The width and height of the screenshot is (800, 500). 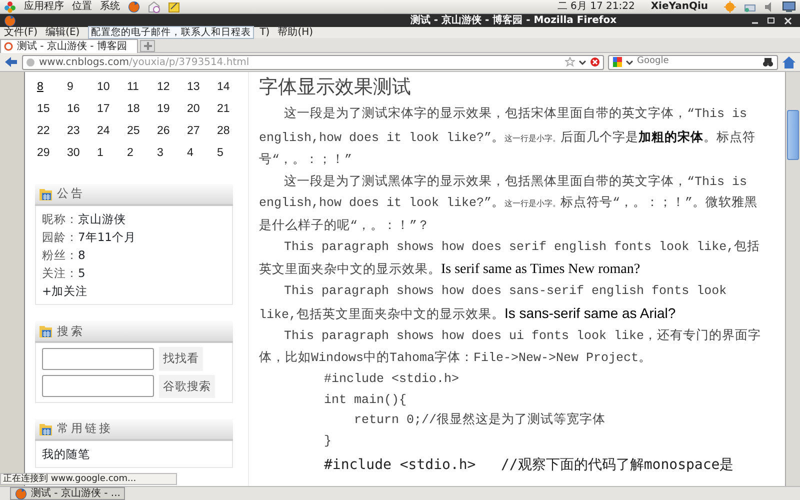 What do you see at coordinates (85, 429) in the screenshot?
I see `panel-title: 常用链接` at bounding box center [85, 429].